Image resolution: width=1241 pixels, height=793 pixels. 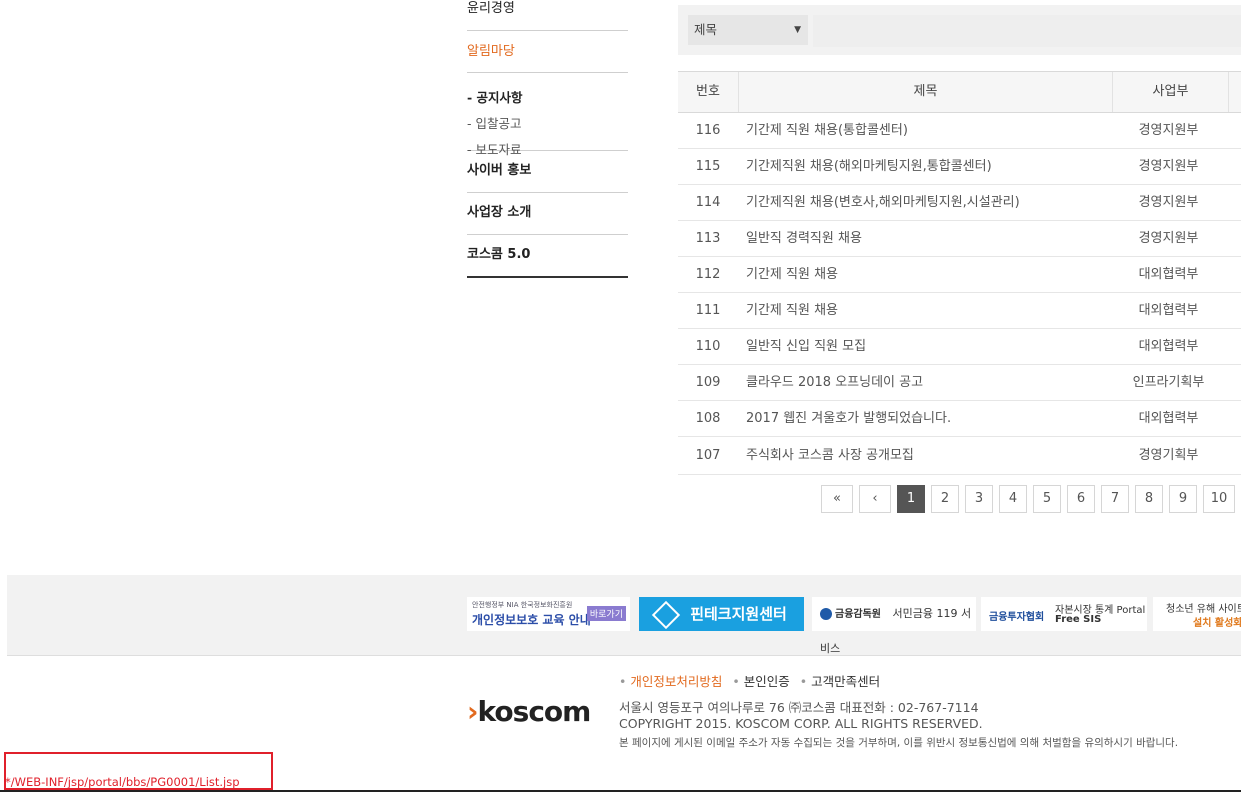 I want to click on search-field-select: 제목 ▼, so click(x=748, y=30).